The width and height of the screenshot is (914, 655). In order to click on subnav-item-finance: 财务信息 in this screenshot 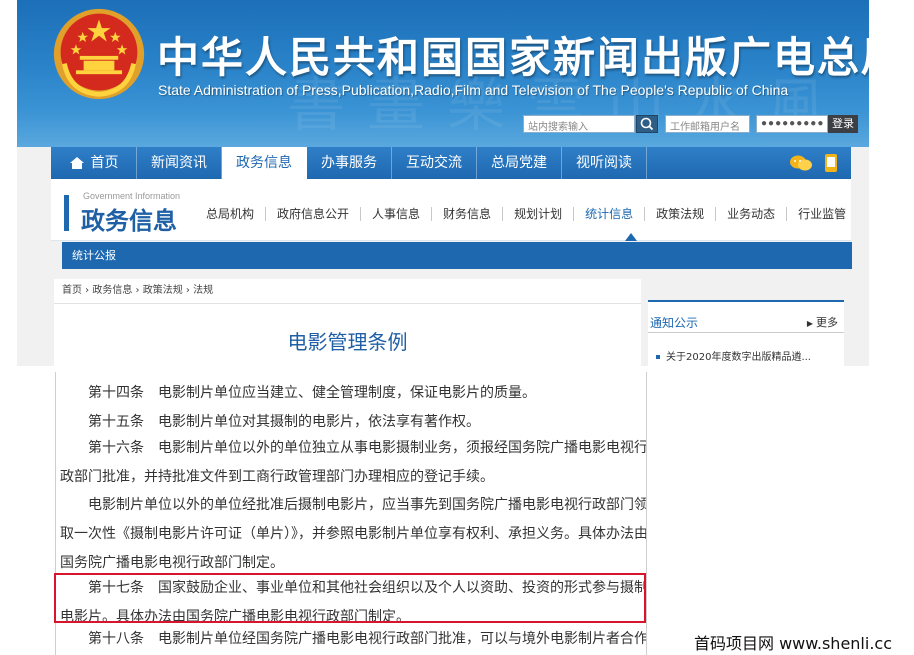, I will do `click(468, 214)`.